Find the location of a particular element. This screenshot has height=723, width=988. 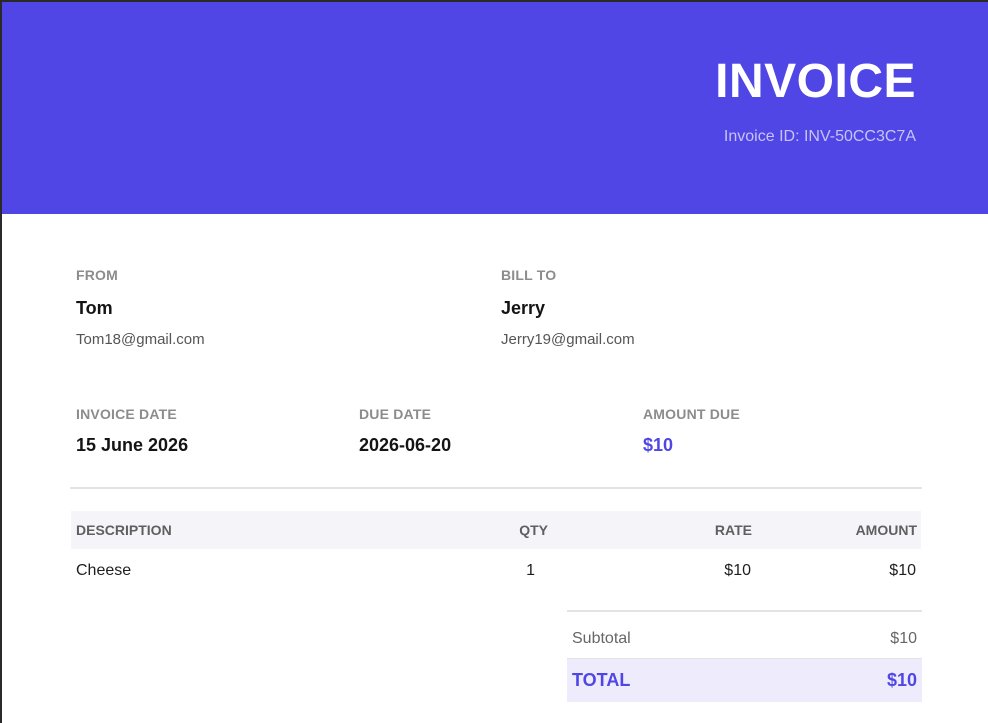

invoice-date-label: INVOICE DATE is located at coordinates (126, 414).